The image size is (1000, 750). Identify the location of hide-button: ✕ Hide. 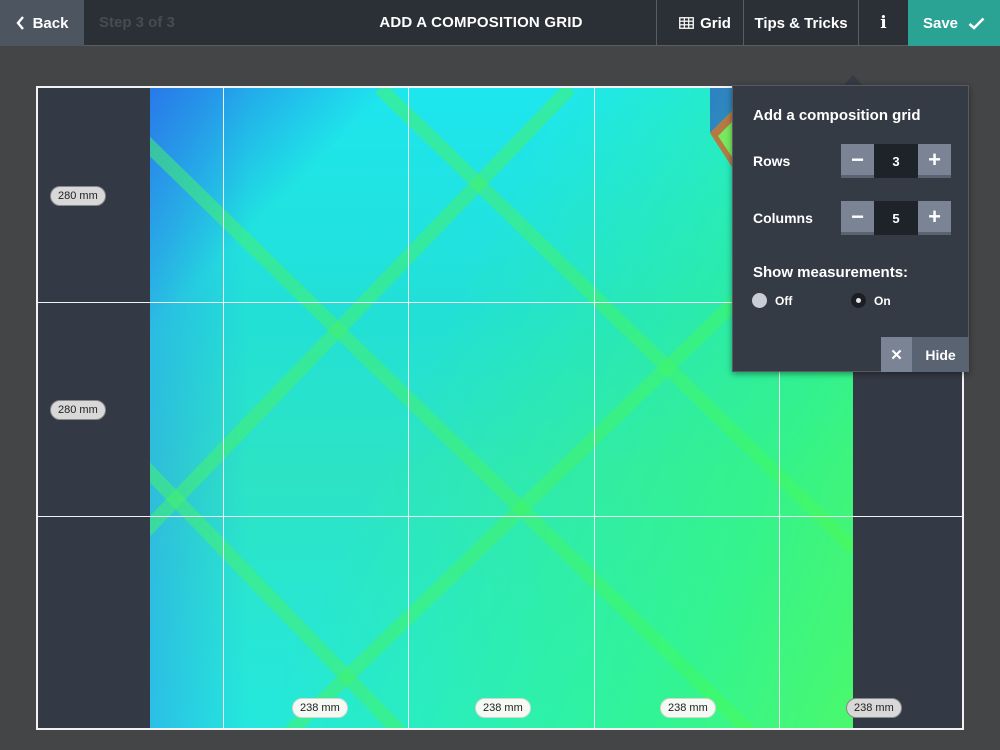
(925, 354).